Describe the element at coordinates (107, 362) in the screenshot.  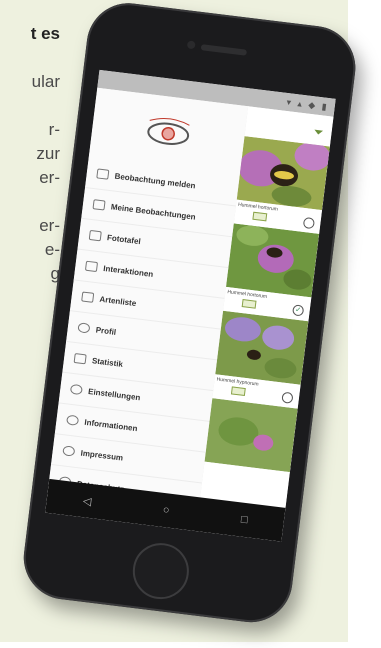
I see `menu-item-label: Statistik` at that location.